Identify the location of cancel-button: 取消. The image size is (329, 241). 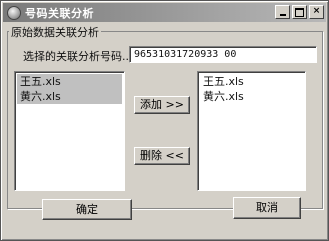
(267, 208).